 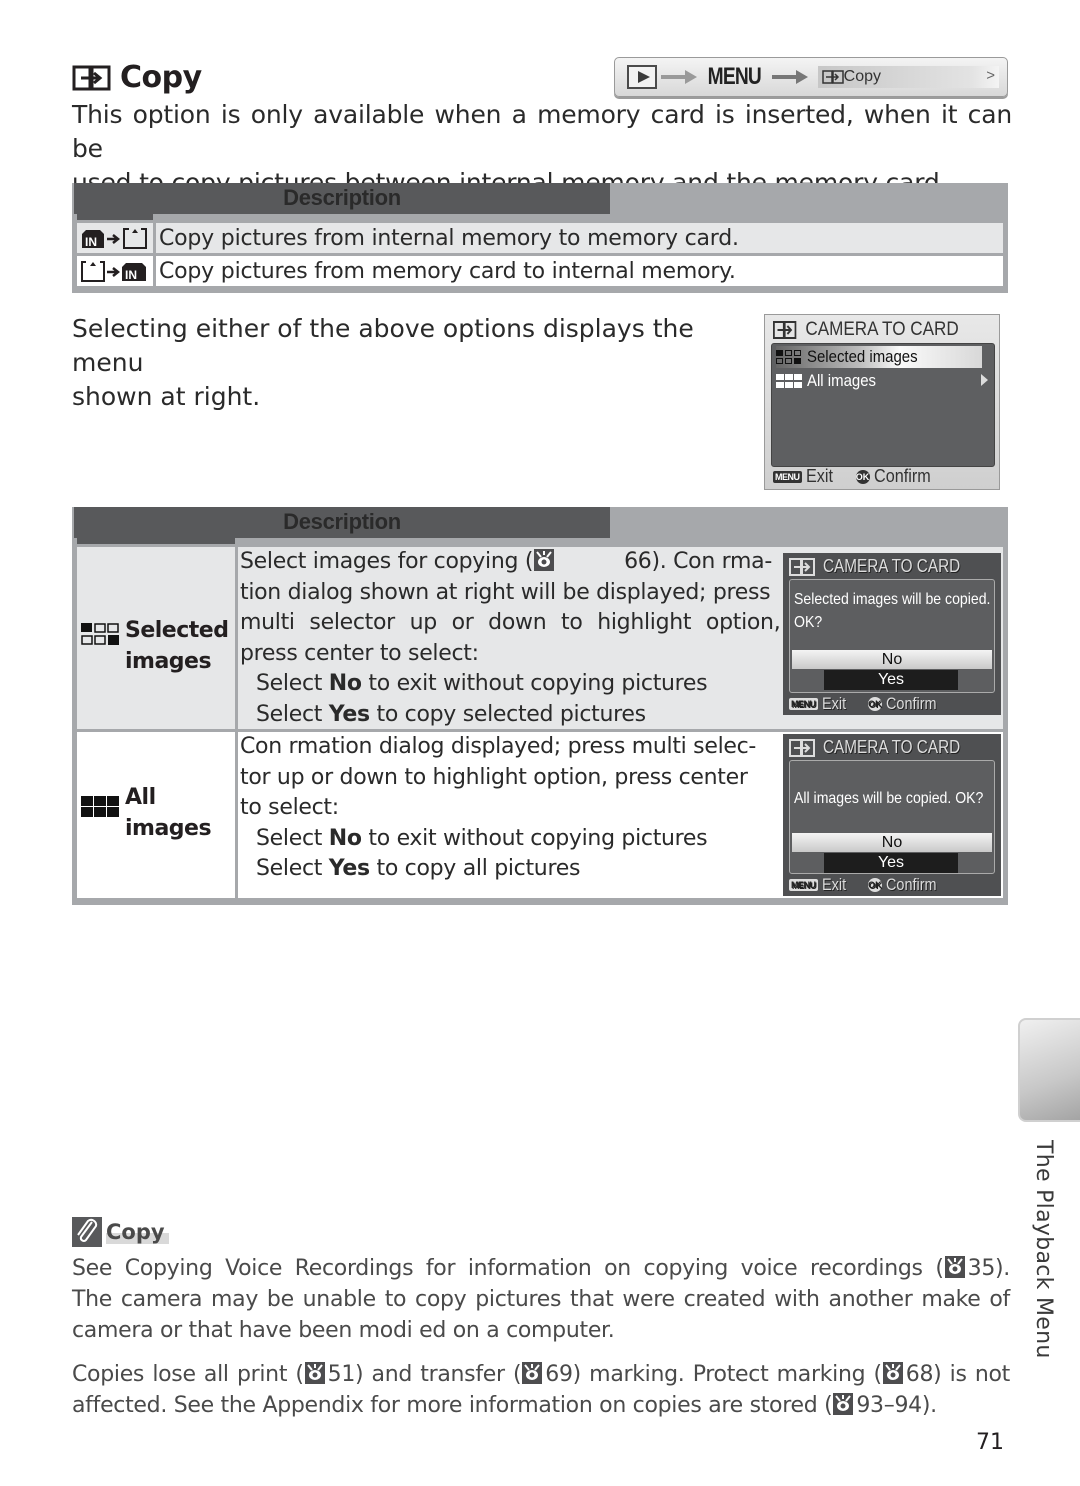 I want to click on caret-right-icon, so click(x=984, y=380).